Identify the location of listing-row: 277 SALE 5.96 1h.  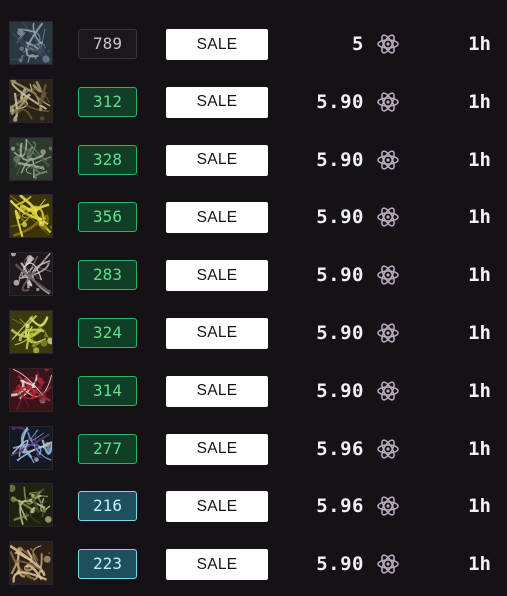
(253, 449).